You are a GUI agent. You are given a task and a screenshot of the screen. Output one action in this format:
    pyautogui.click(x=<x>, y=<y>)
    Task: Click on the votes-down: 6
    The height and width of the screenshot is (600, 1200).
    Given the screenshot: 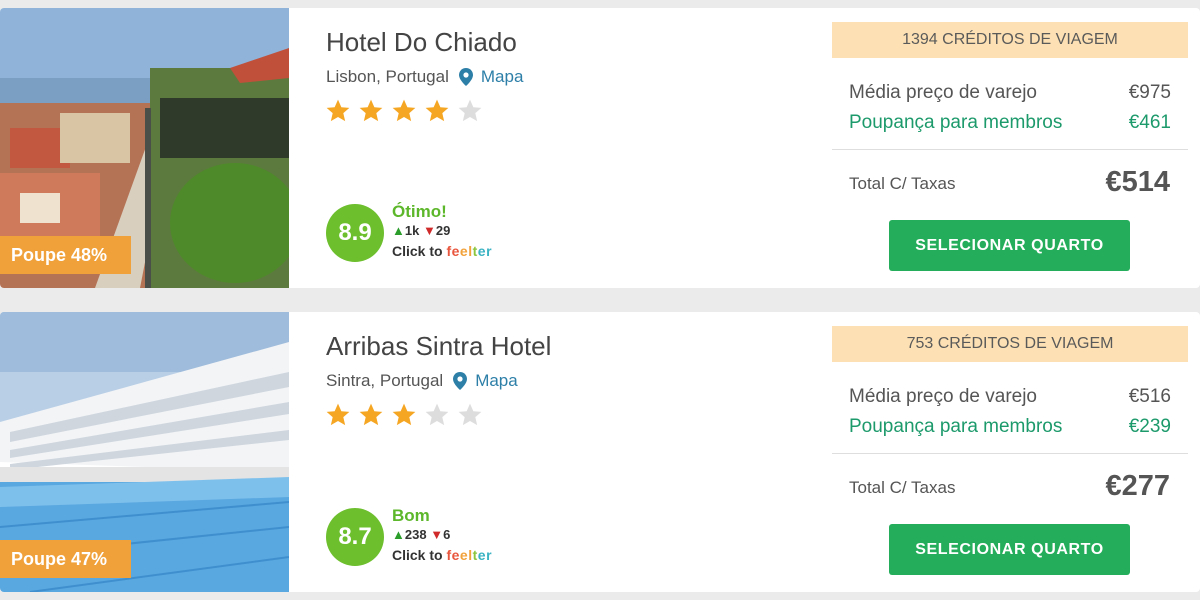 What is the action you would take?
    pyautogui.click(x=447, y=534)
    